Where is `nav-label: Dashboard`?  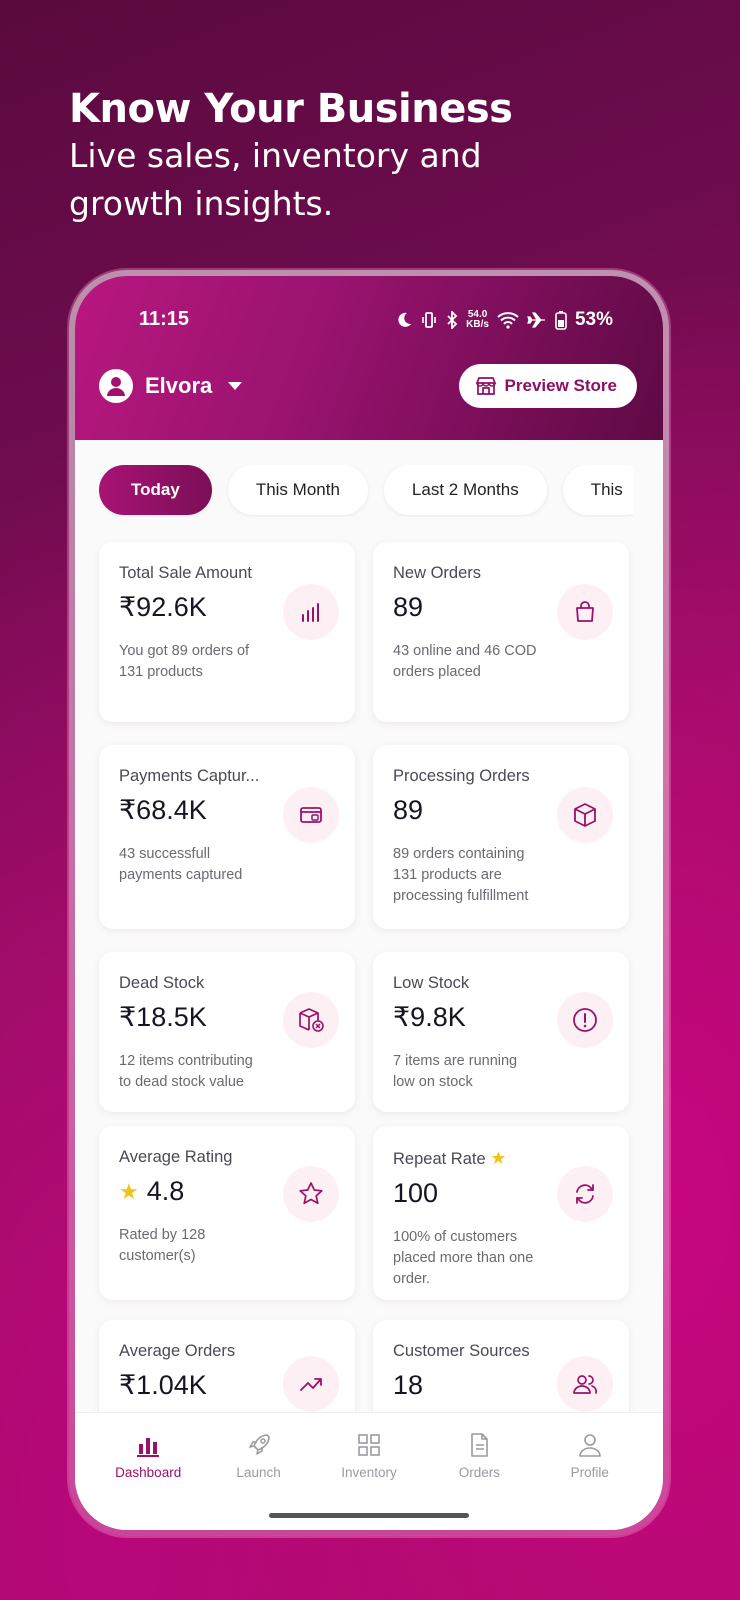 nav-label: Dashboard is located at coordinates (148, 1472).